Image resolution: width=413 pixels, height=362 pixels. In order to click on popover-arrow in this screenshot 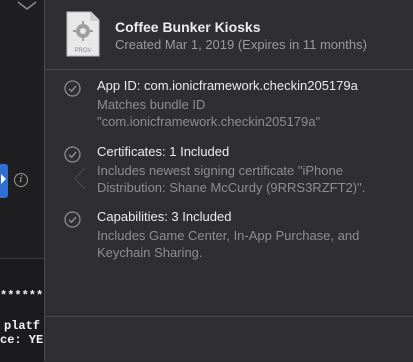, I will do `click(84, 178)`.